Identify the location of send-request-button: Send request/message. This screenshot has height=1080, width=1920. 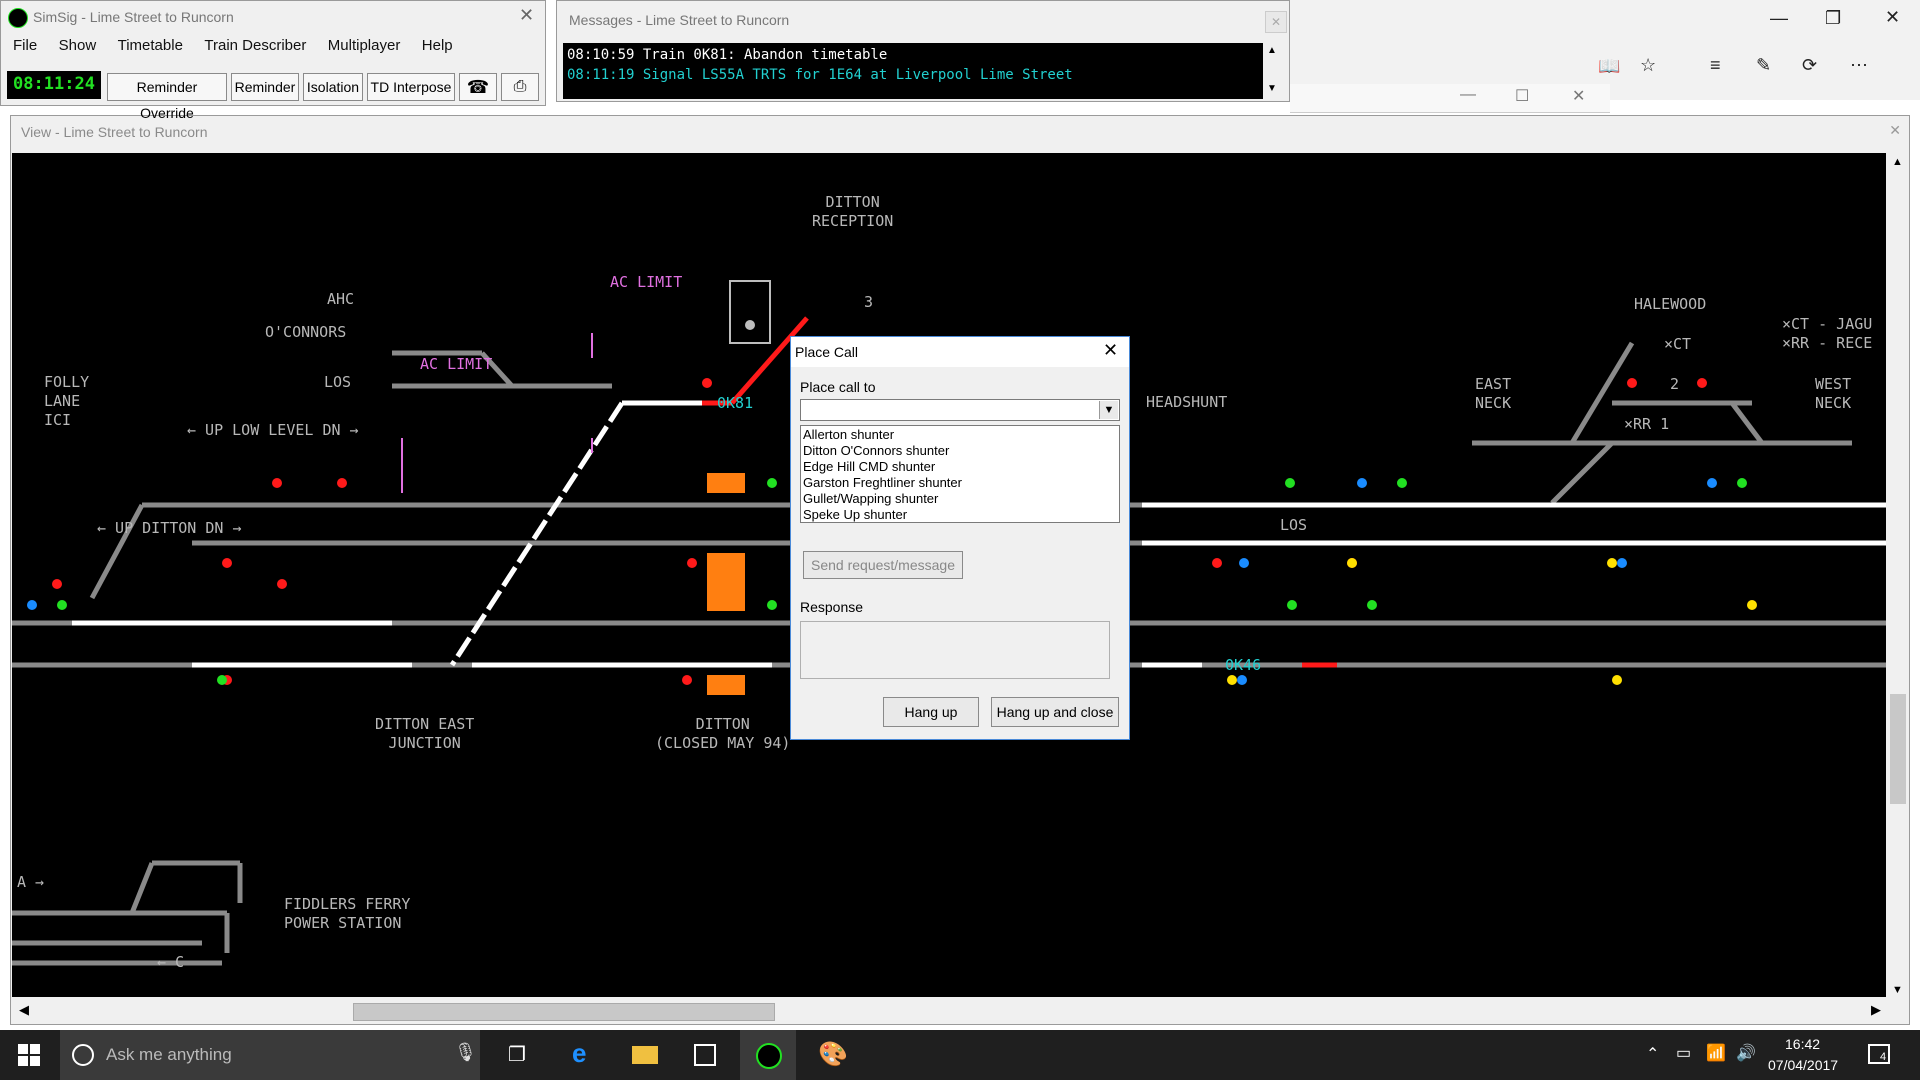
(883, 565).